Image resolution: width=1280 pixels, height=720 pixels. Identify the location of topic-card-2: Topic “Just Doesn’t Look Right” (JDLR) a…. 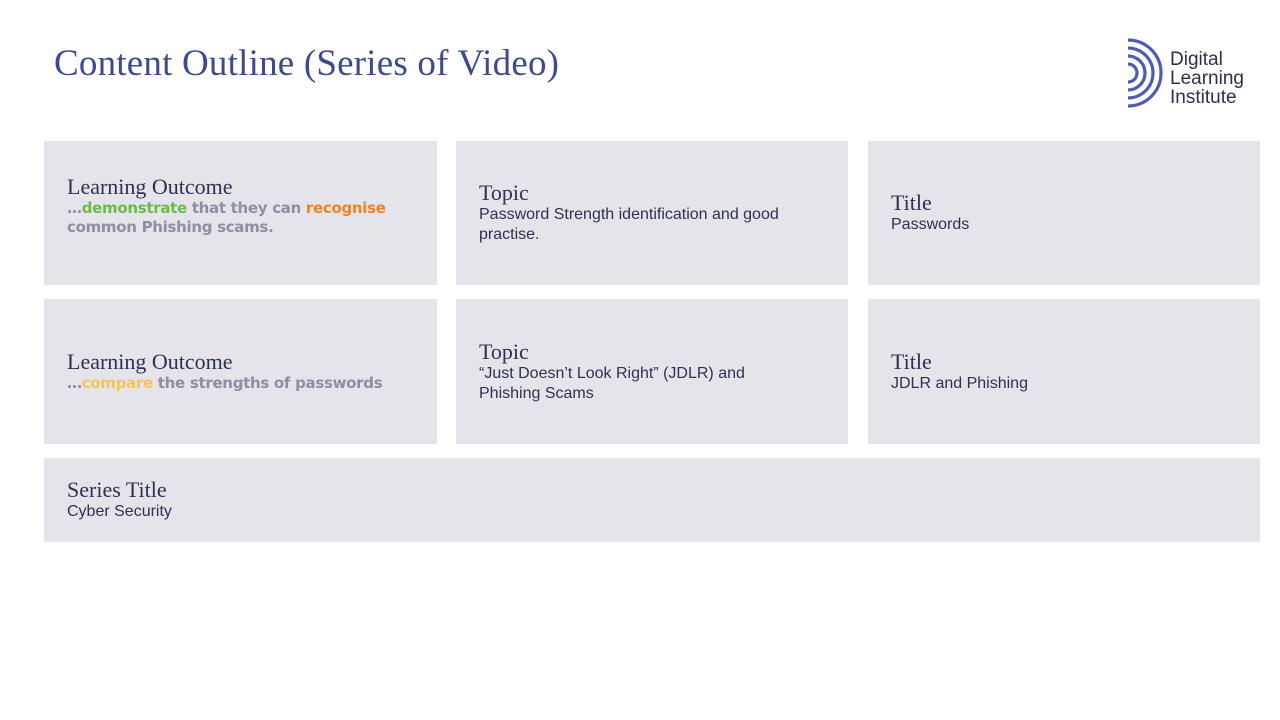
(652, 371).